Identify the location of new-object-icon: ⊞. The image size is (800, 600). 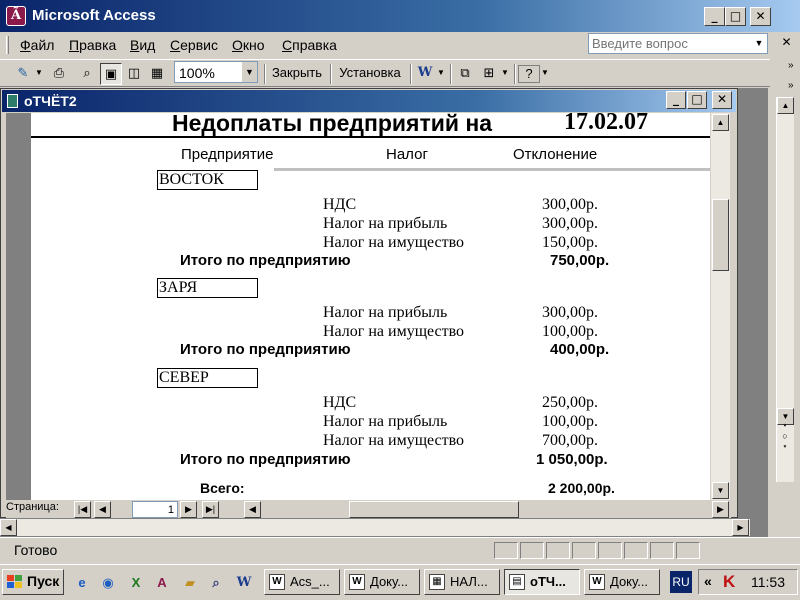
(489, 74).